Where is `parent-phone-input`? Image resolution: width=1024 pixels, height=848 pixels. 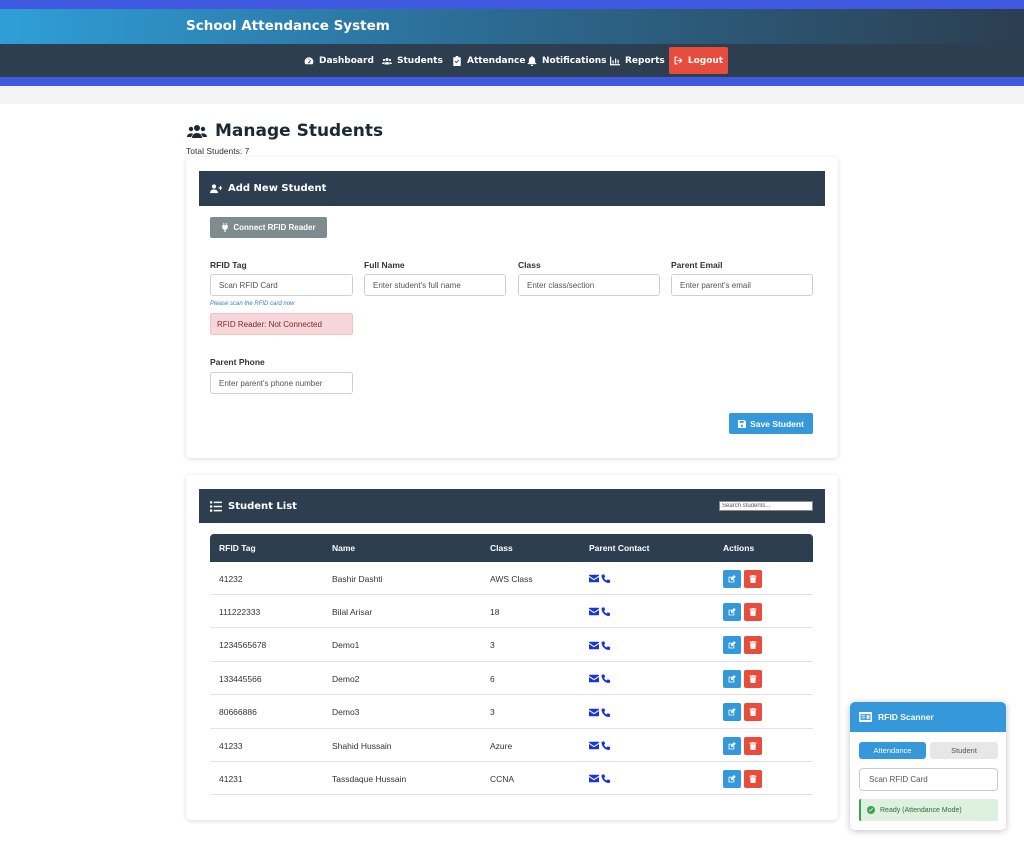 parent-phone-input is located at coordinates (281, 383).